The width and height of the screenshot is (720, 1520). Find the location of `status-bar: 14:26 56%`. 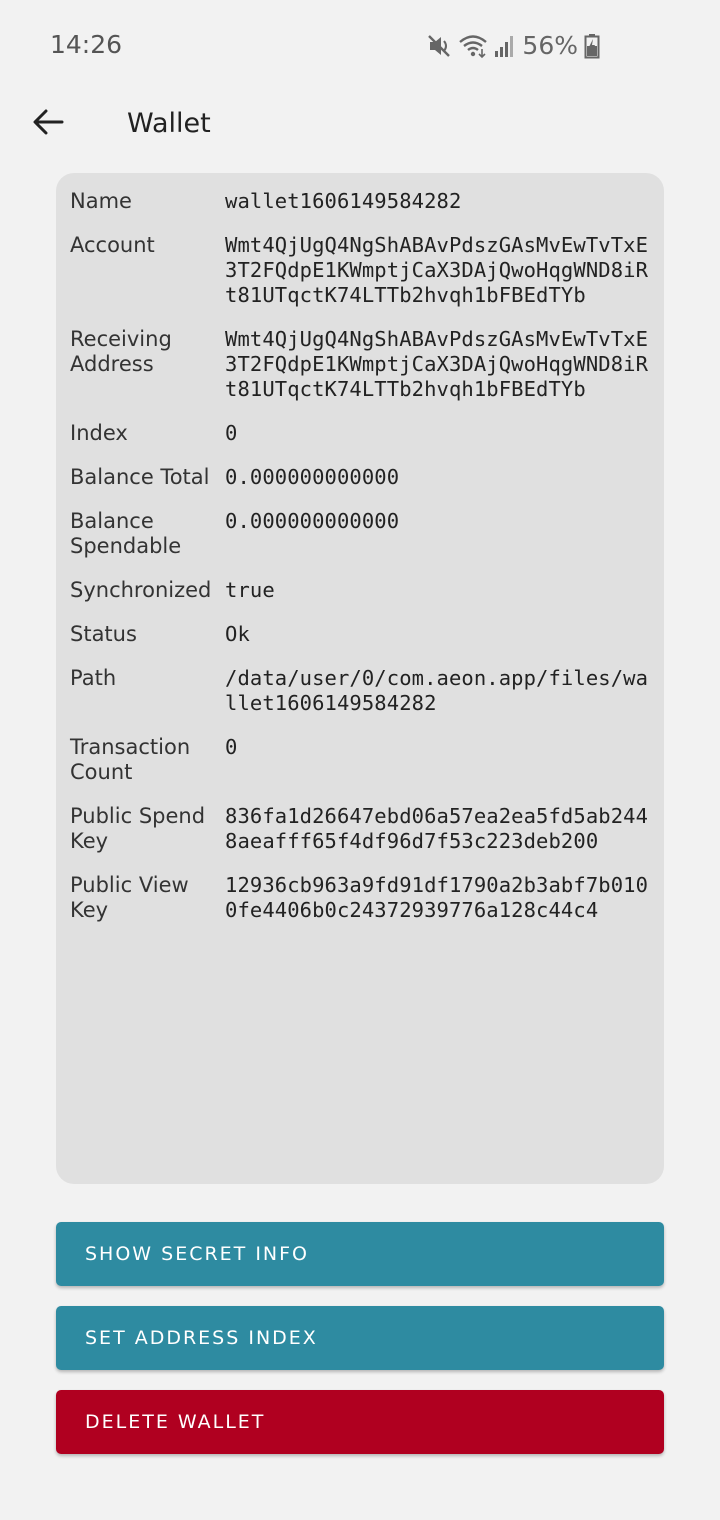

status-bar: 14:26 56% is located at coordinates (360, 45).